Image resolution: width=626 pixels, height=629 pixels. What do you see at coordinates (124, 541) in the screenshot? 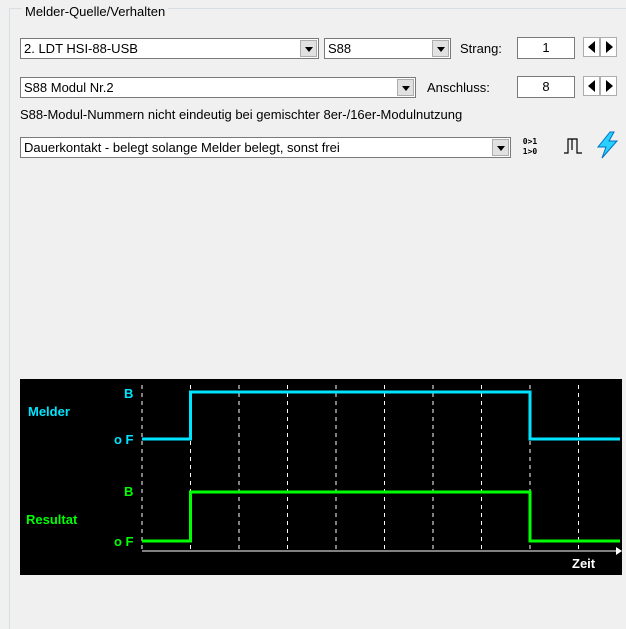
I see `resultat-low-label: o F` at bounding box center [124, 541].